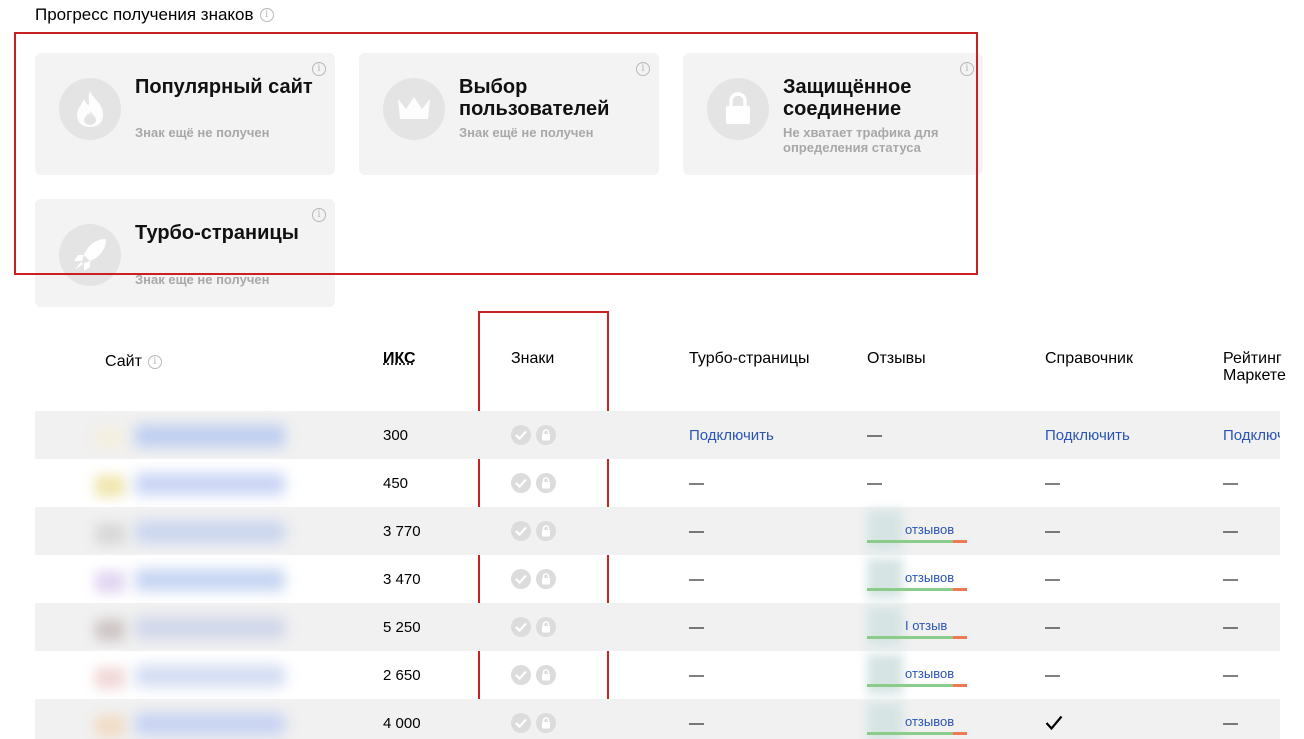 The width and height of the screenshot is (1304, 739). What do you see at coordinates (230, 233) in the screenshot?
I see `badge-card-title: Турбо-страницы` at bounding box center [230, 233].